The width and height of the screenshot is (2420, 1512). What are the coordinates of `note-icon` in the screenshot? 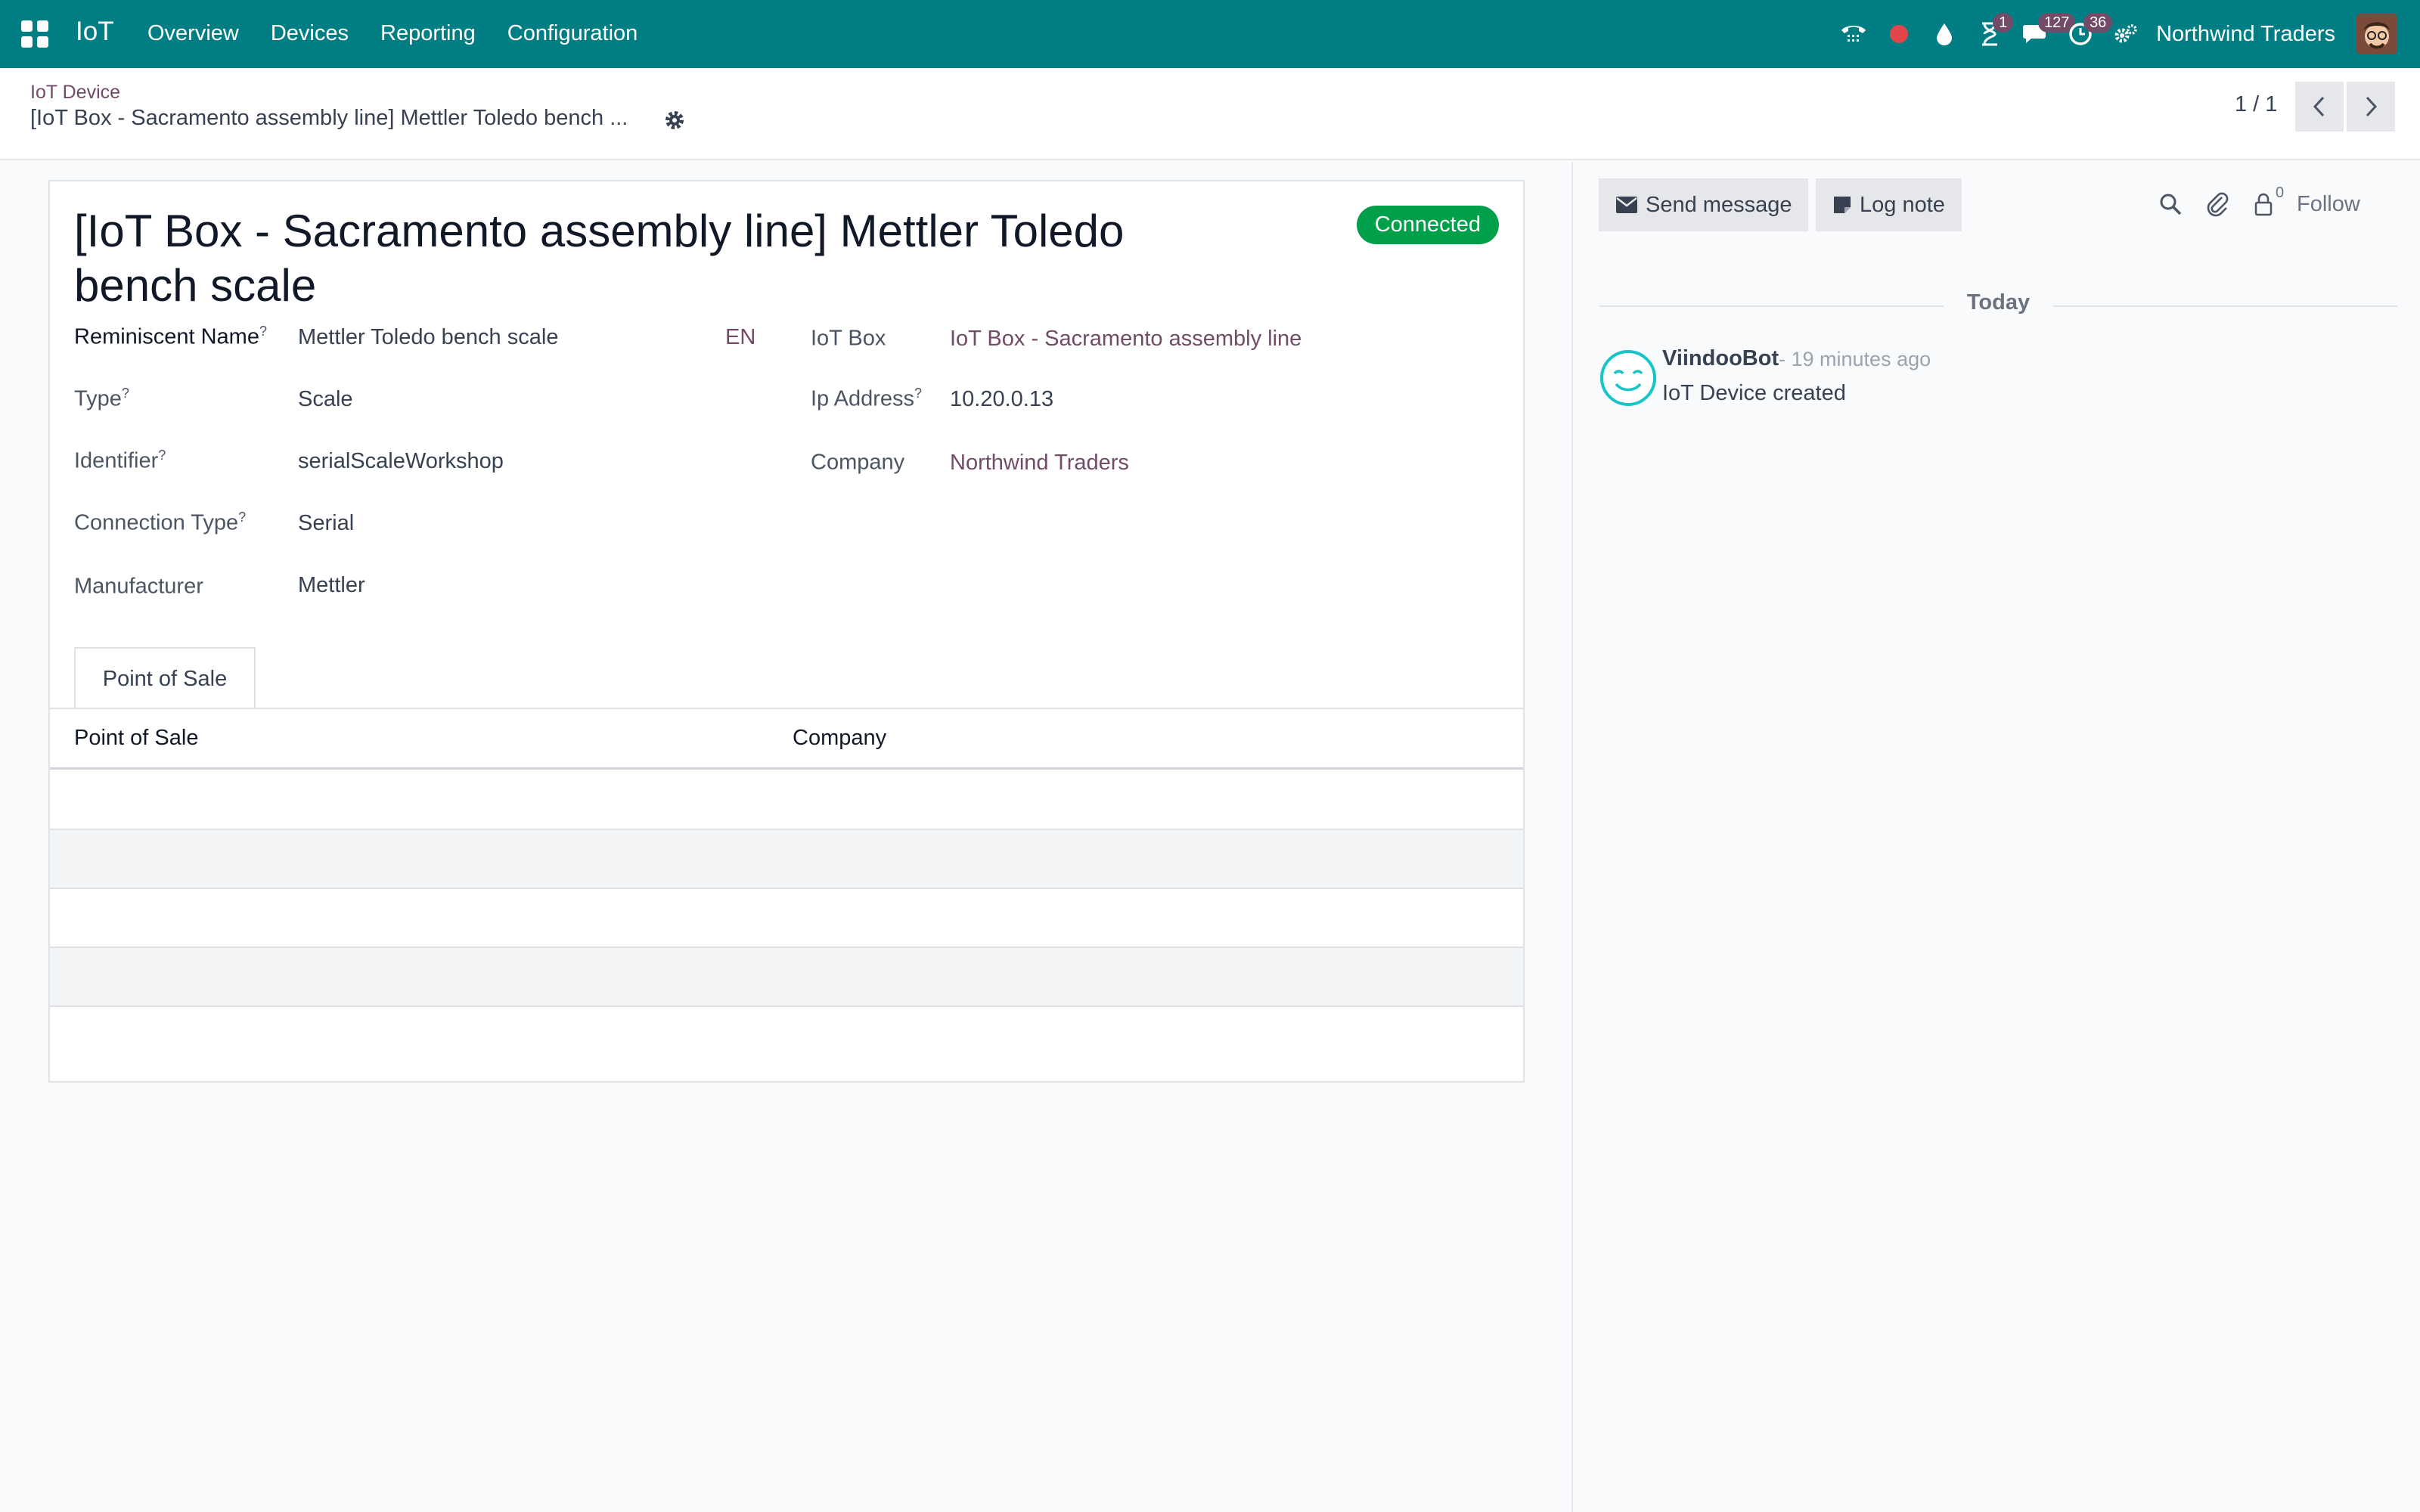 It's located at (1842, 205).